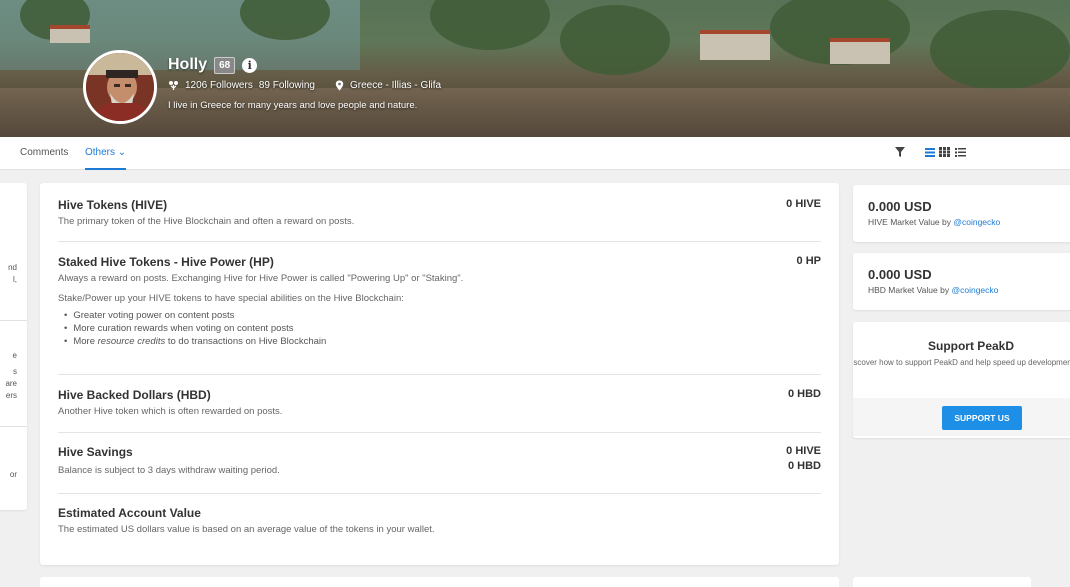 This screenshot has height=587, width=1070. I want to click on next-card, so click(439, 582).